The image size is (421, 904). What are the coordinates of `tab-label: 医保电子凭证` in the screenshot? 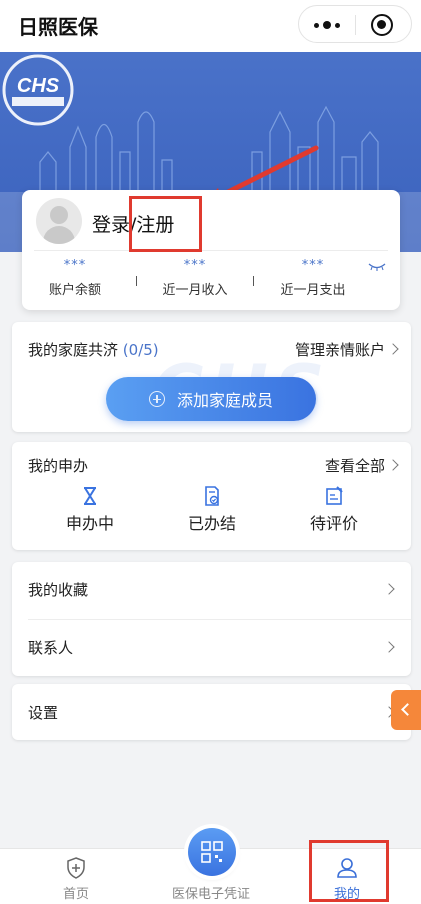 It's located at (210, 894).